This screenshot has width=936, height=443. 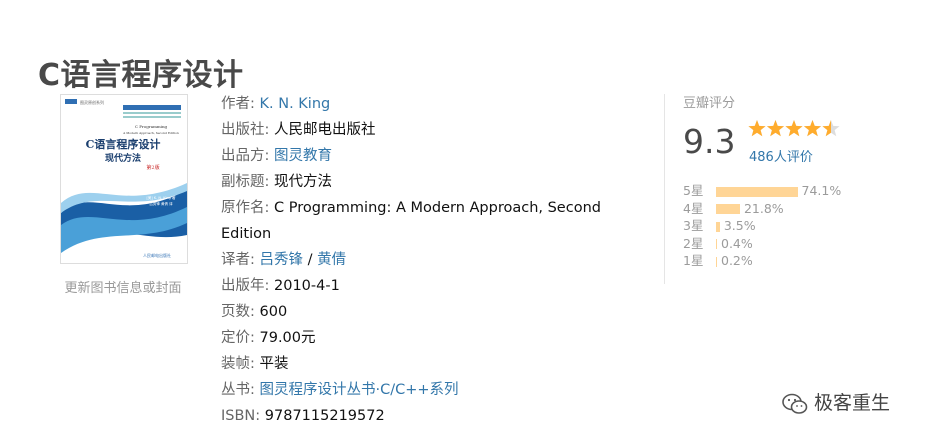 I want to click on rating-row-3-star: 3星 3.5%, so click(x=762, y=226).